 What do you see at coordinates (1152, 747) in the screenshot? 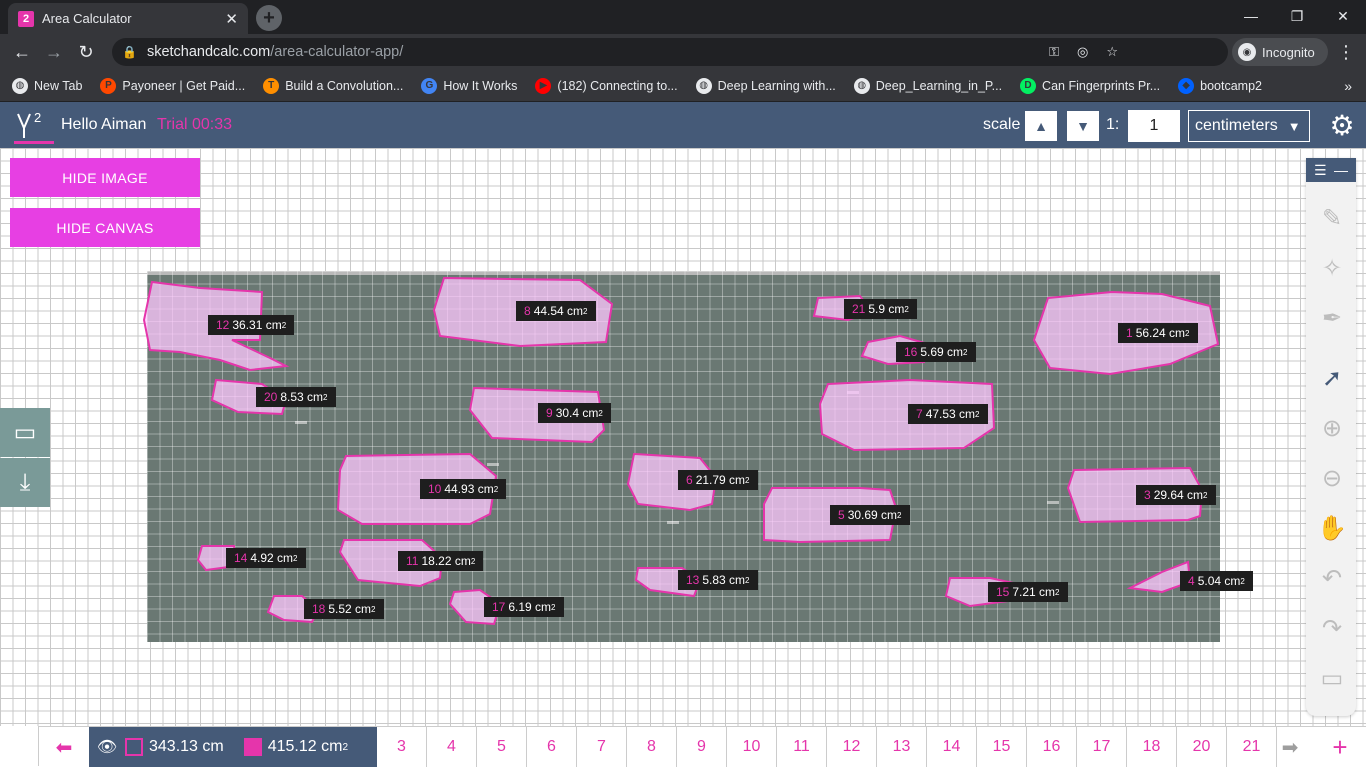
I see `shape-page-button: 18` at bounding box center [1152, 747].